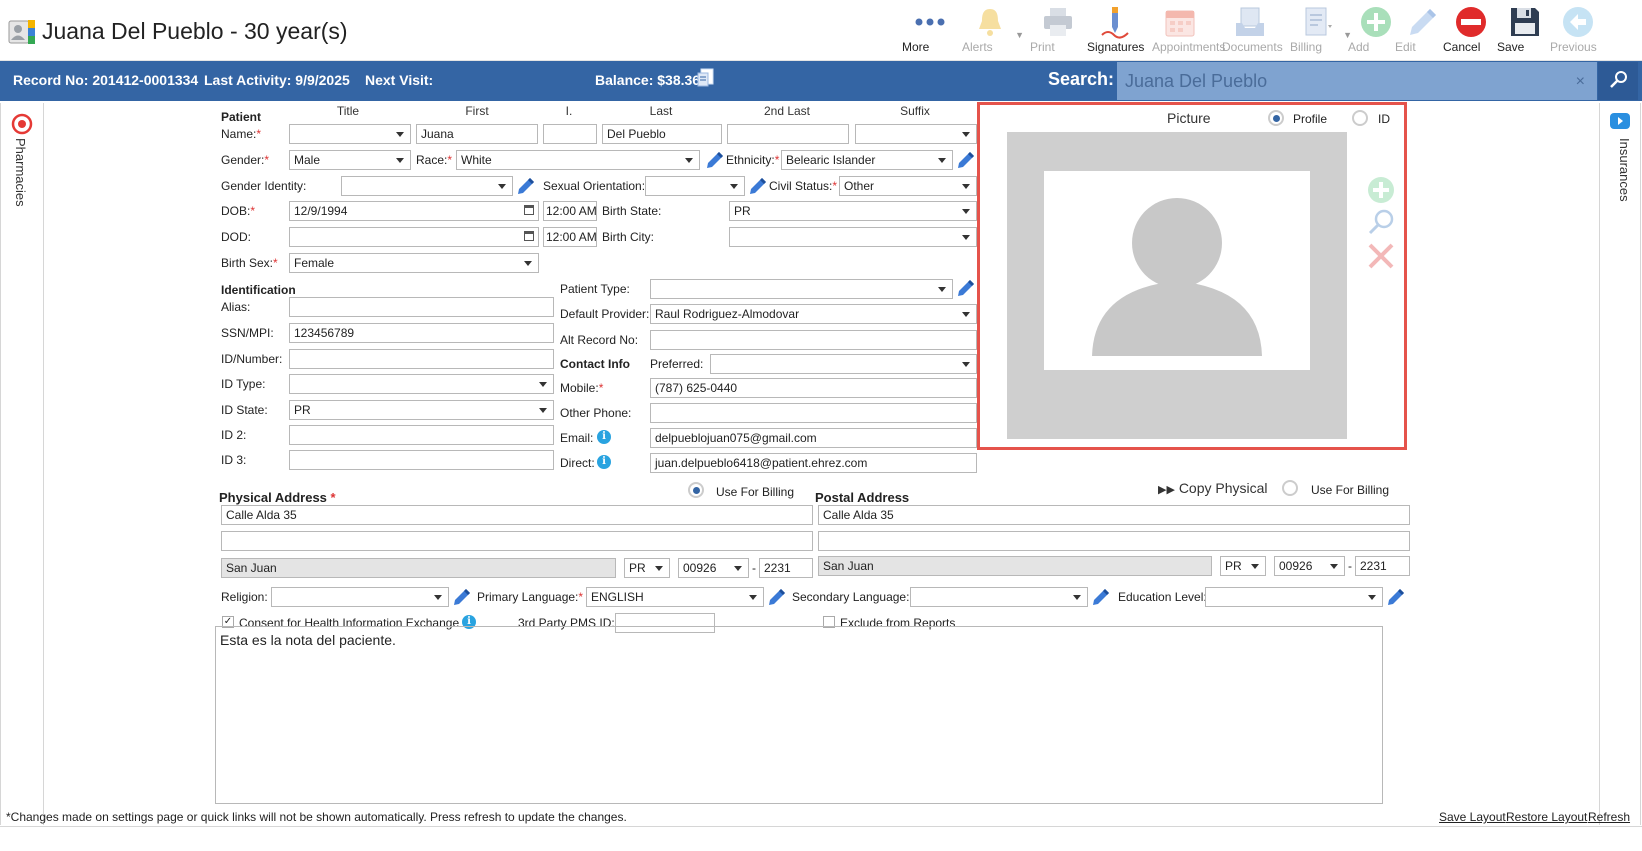 Image resolution: width=1642 pixels, height=851 pixels. What do you see at coordinates (930, 31) in the screenshot?
I see `more-toolbar-button: More` at bounding box center [930, 31].